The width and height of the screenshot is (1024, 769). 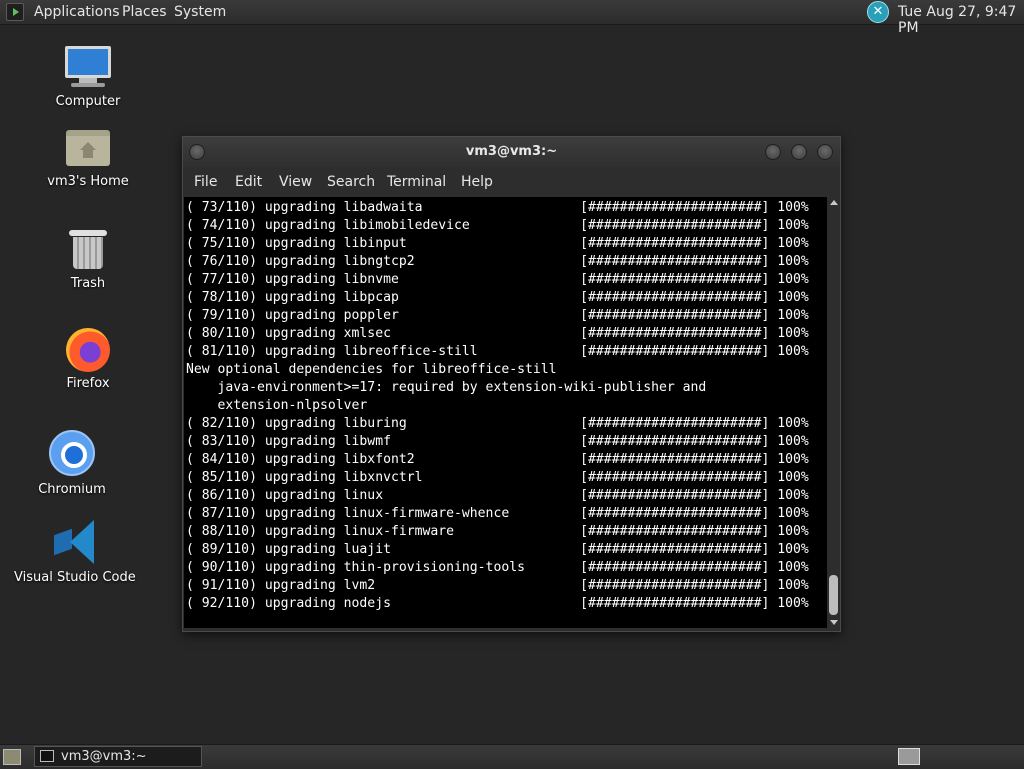 I want to click on scroll-up-arrow-icon, so click(x=834, y=202).